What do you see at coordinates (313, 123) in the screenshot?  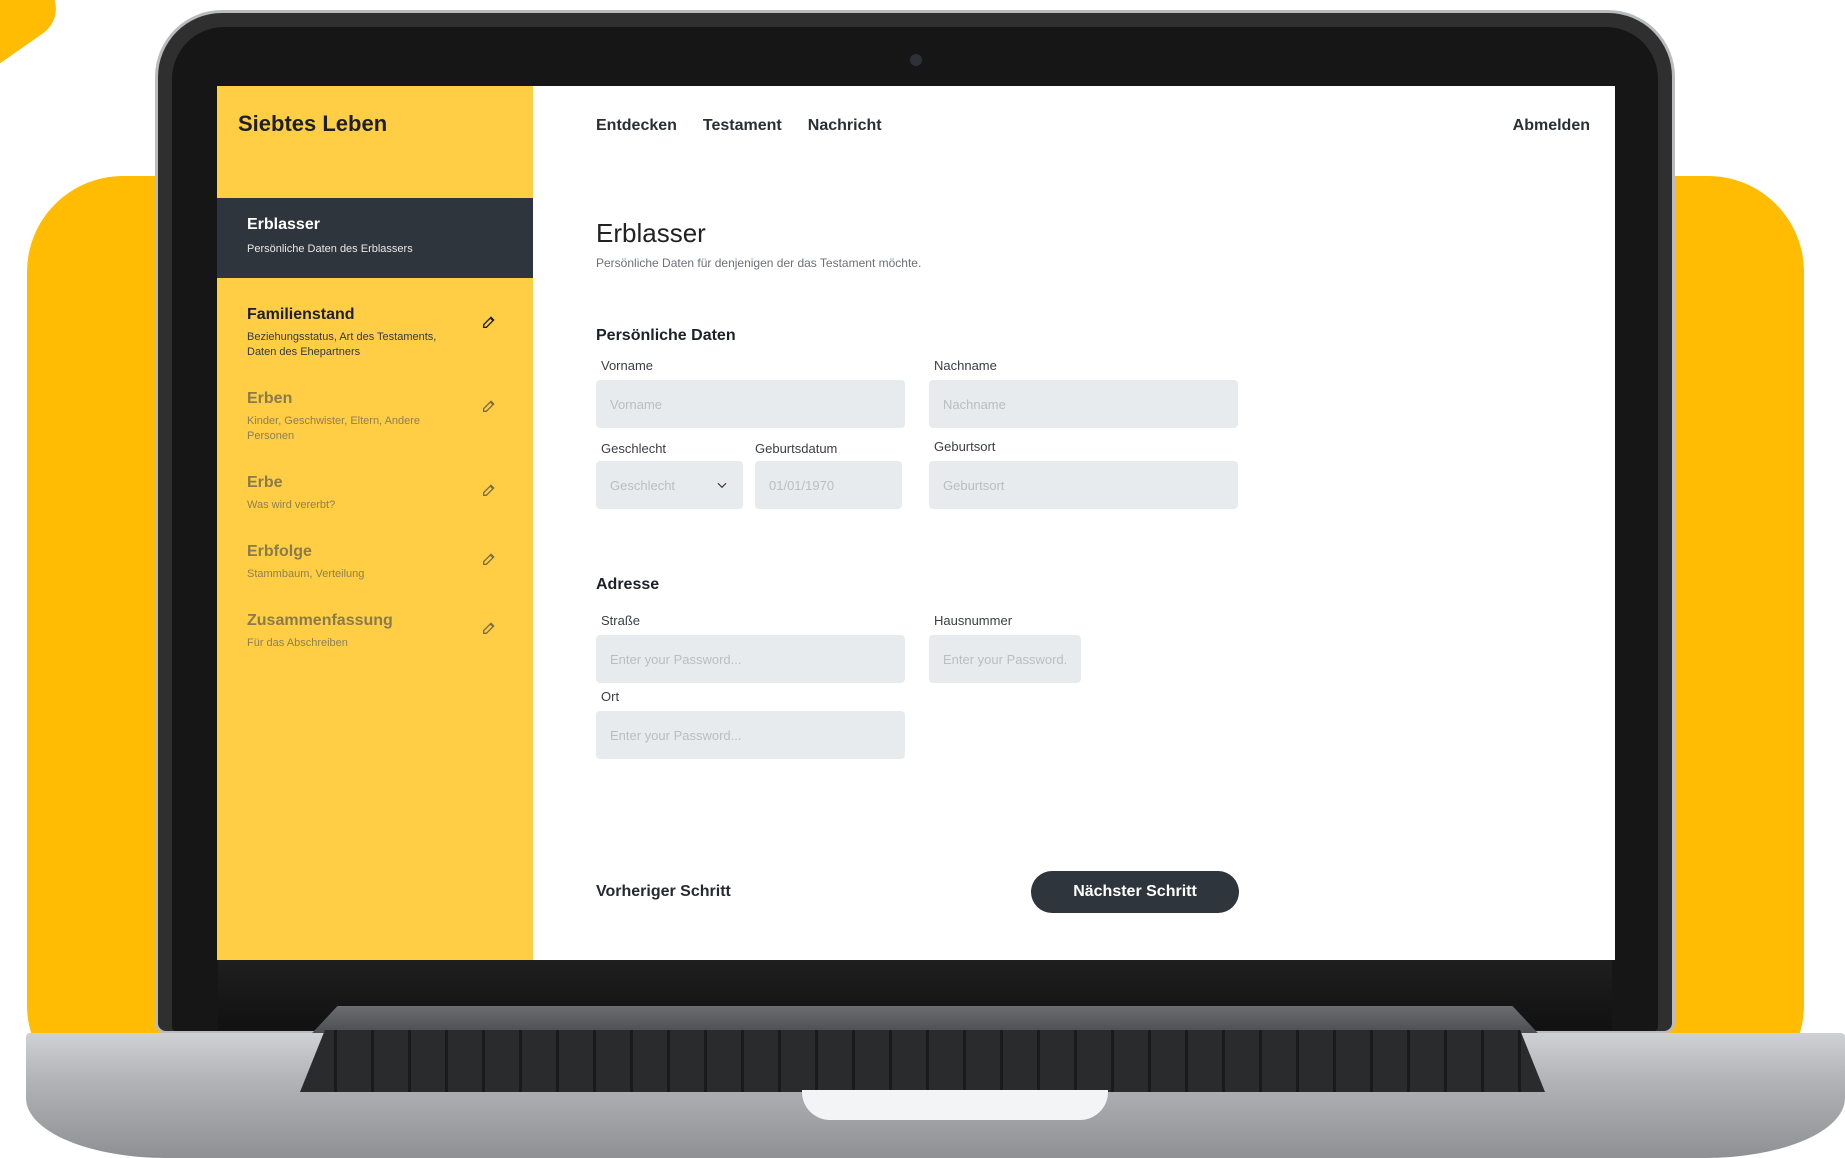 I see `brand-title: Siebtes Leben` at bounding box center [313, 123].